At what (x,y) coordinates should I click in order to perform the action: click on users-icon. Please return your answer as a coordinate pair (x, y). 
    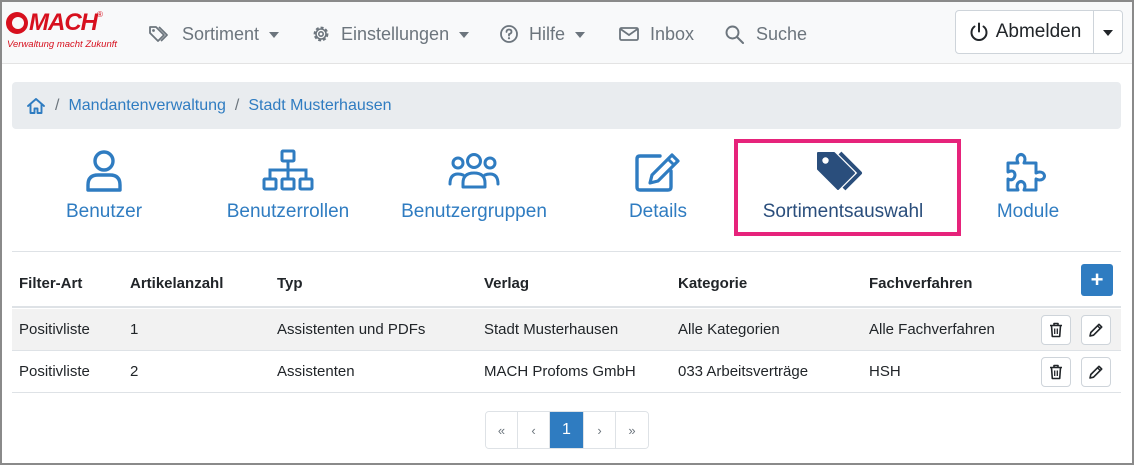
    Looking at the image, I should click on (474, 171).